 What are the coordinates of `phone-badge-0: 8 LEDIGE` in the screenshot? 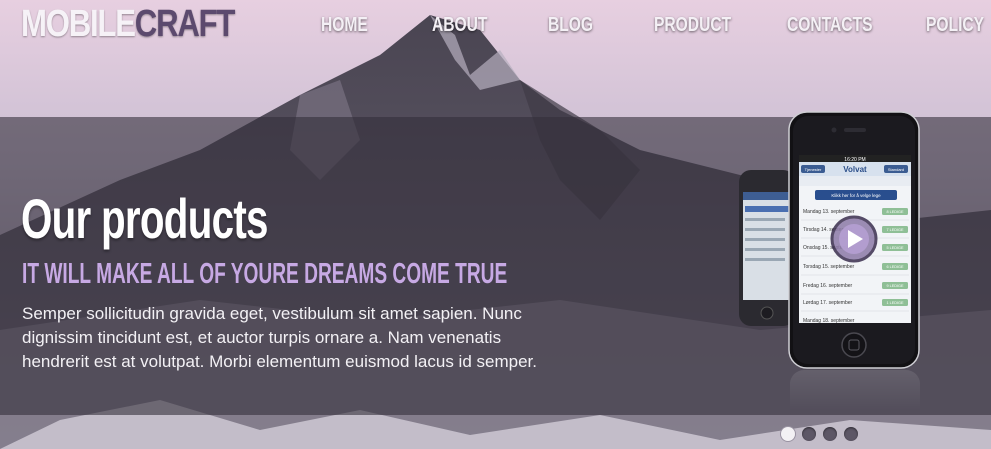 It's located at (895, 212).